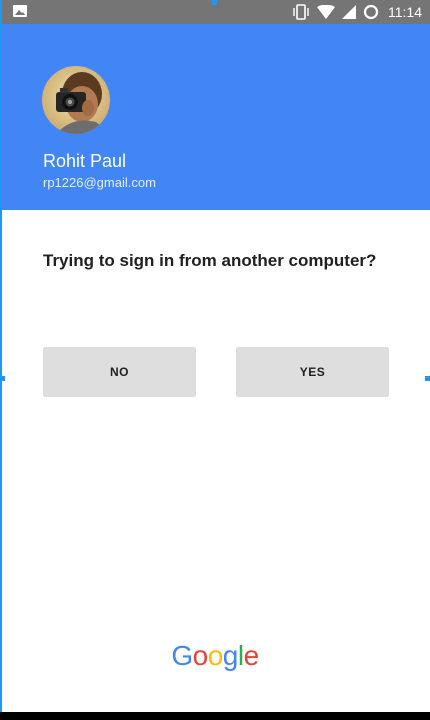  Describe the element at coordinates (119, 372) in the screenshot. I see `no-button: NO` at that location.